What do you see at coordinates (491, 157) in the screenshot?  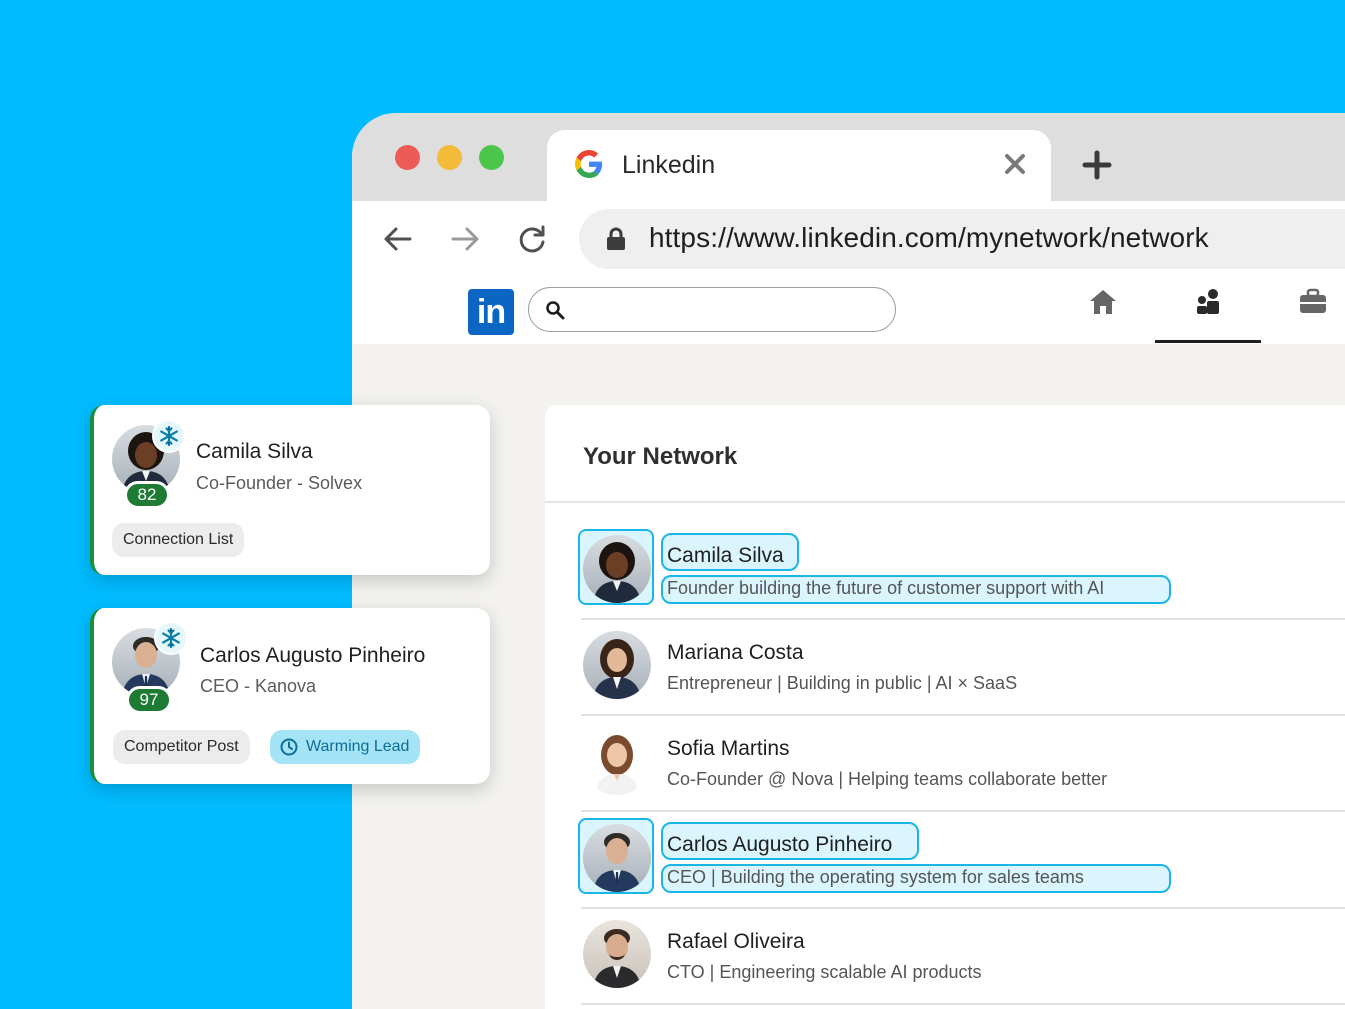 I see `window-maximize-dot` at bounding box center [491, 157].